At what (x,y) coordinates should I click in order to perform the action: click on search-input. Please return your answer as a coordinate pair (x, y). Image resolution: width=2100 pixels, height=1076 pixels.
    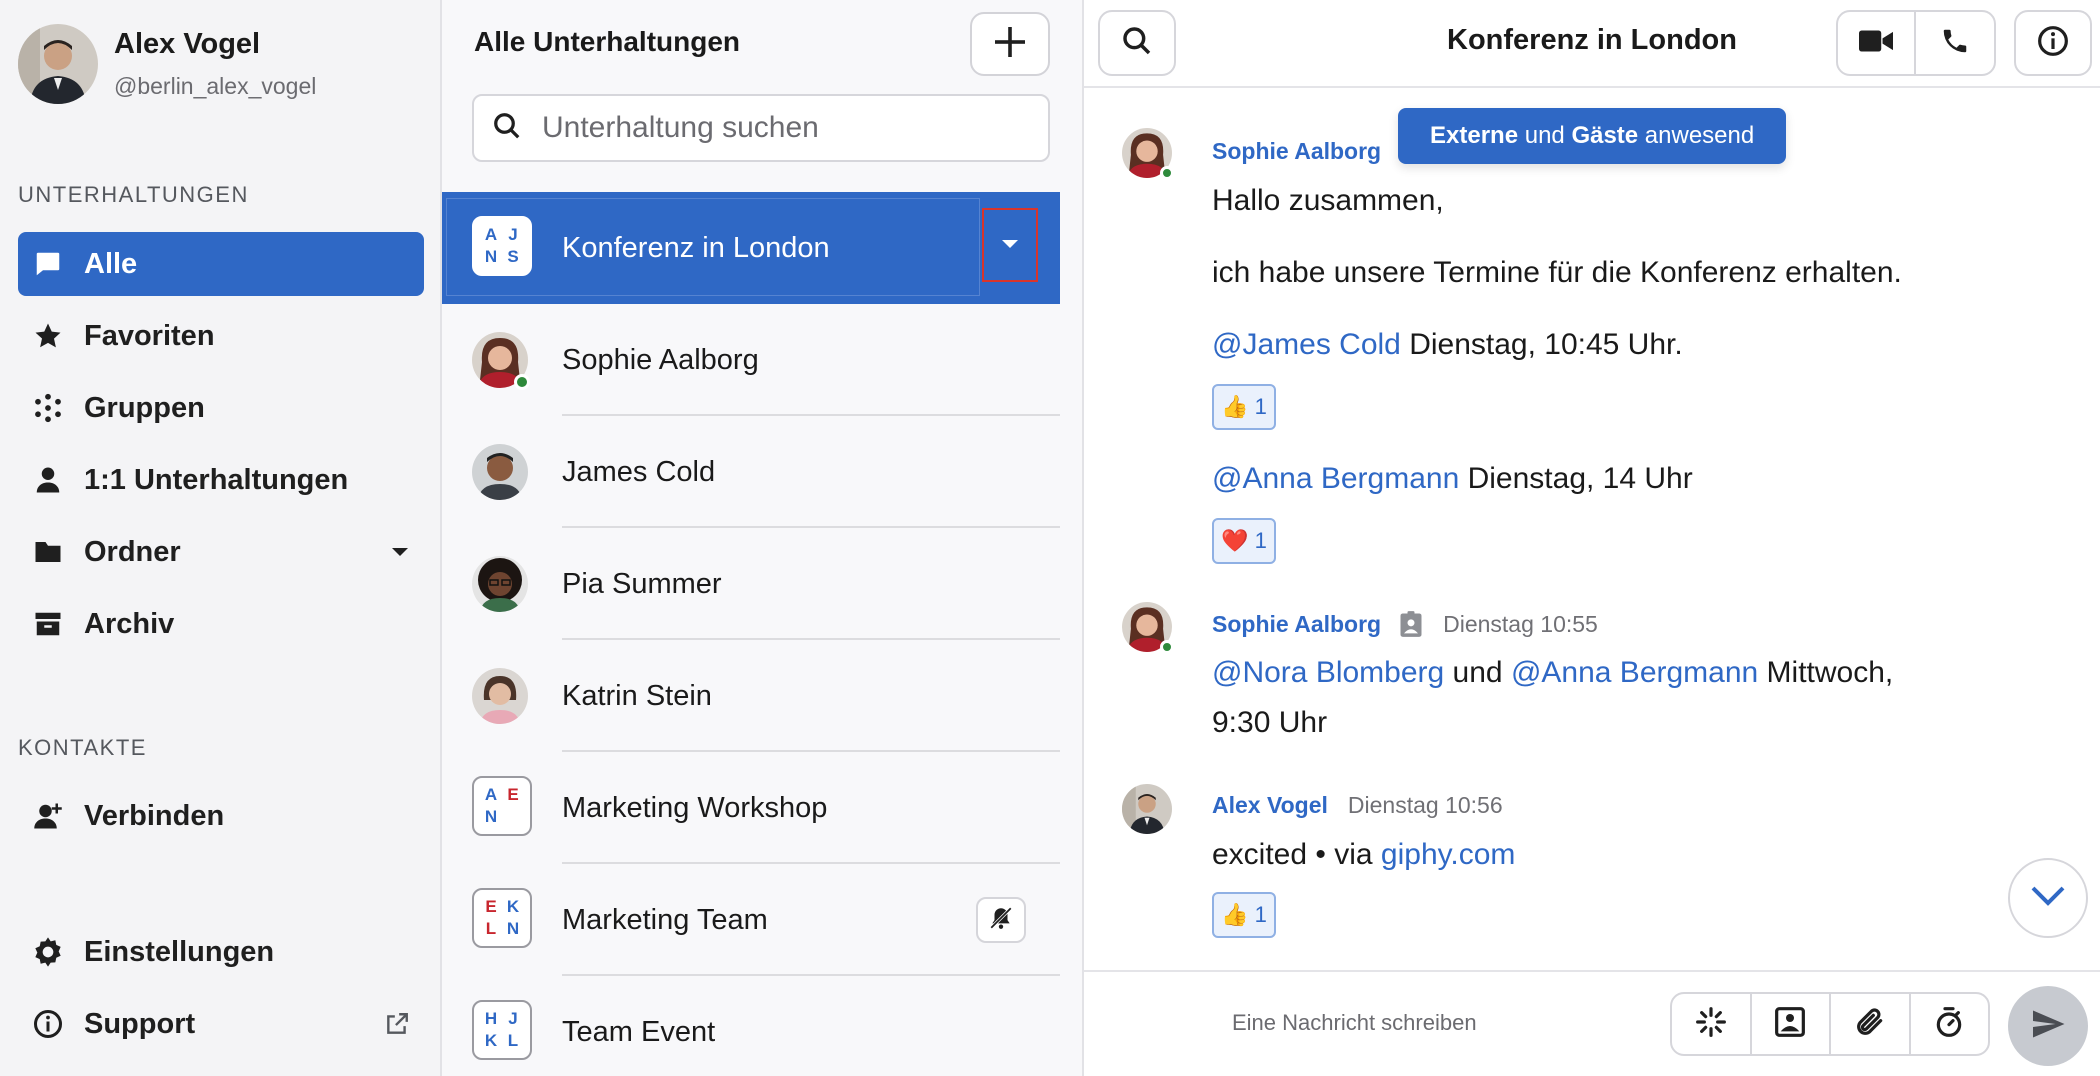
    Looking at the image, I should click on (772, 128).